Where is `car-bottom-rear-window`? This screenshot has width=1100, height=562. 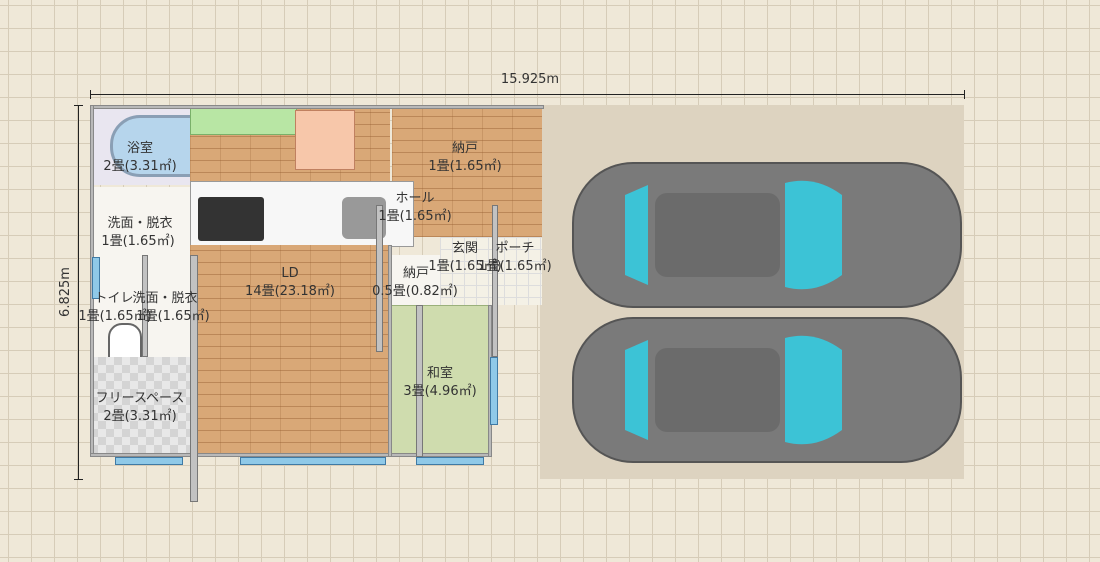 car-bottom-rear-window is located at coordinates (636, 390).